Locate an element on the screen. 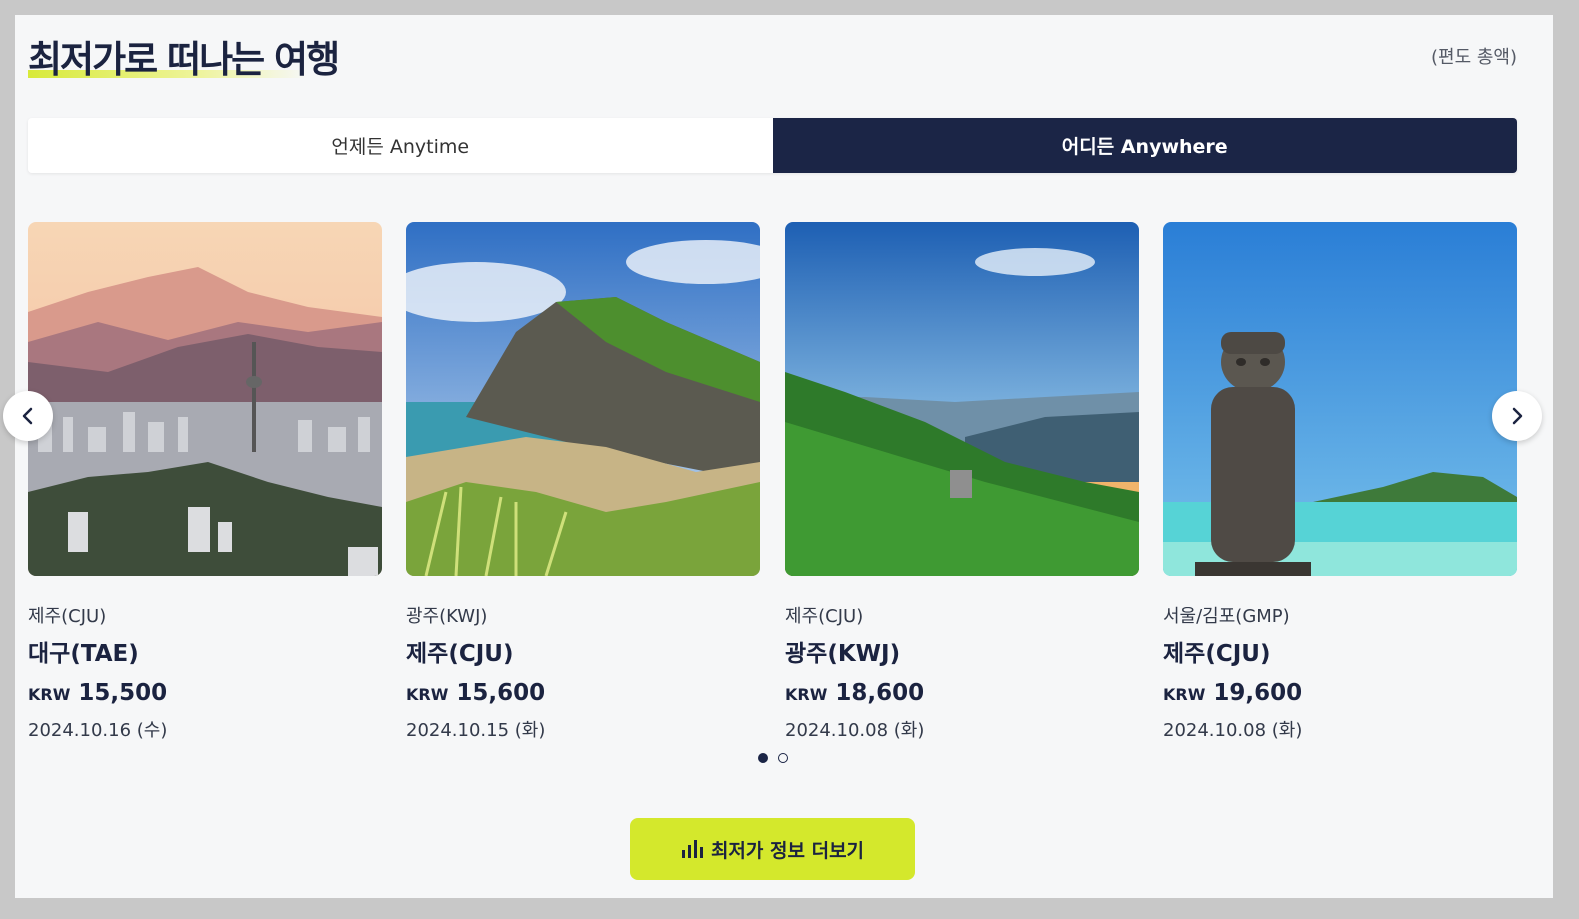 Image resolution: width=1579 pixels, height=919 pixels. city-mountain-photo is located at coordinates (205, 399).